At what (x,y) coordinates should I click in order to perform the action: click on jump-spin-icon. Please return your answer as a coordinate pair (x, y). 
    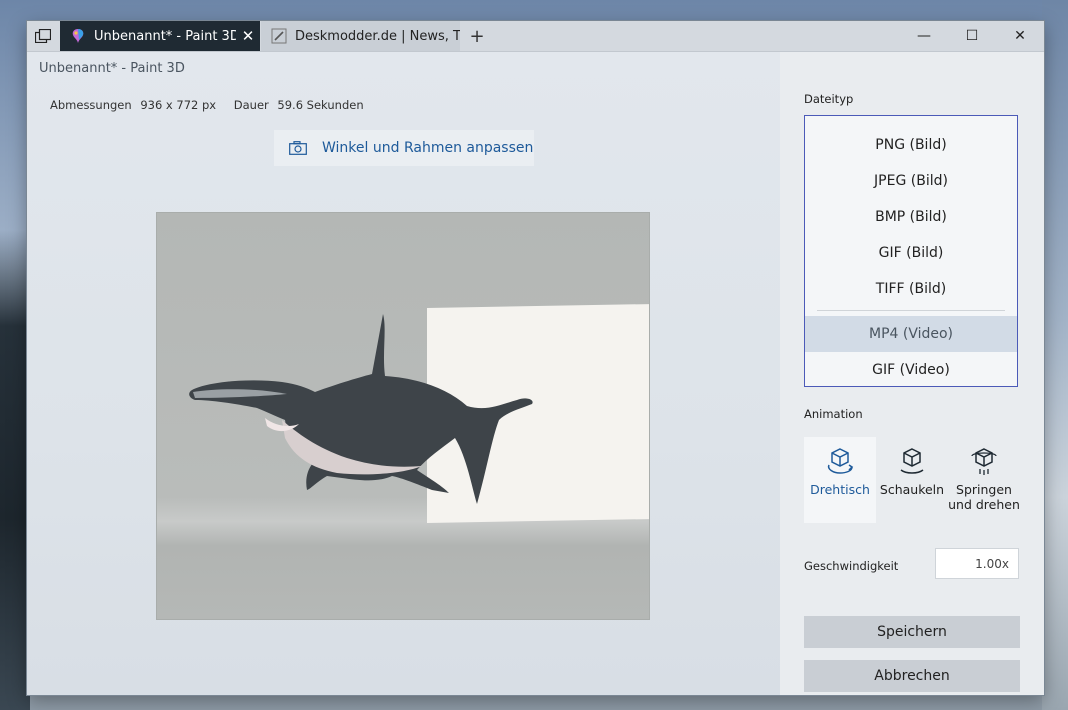
    Looking at the image, I should click on (984, 461).